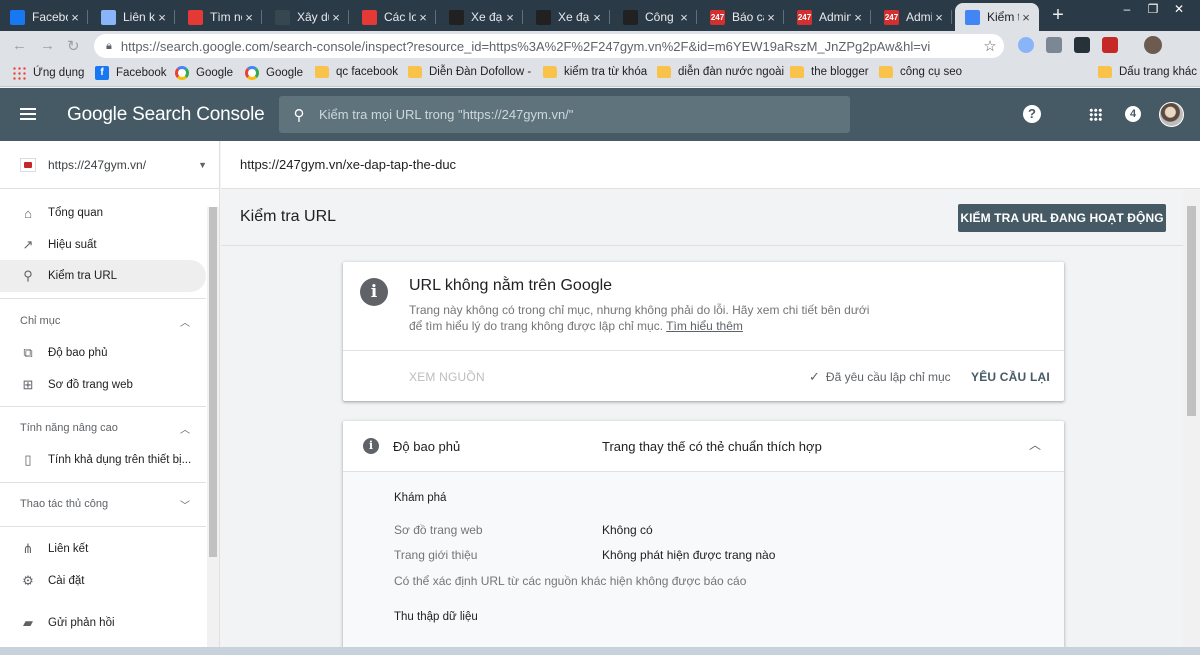  I want to click on bookmark-item: Ứng dụng, so click(48, 73).